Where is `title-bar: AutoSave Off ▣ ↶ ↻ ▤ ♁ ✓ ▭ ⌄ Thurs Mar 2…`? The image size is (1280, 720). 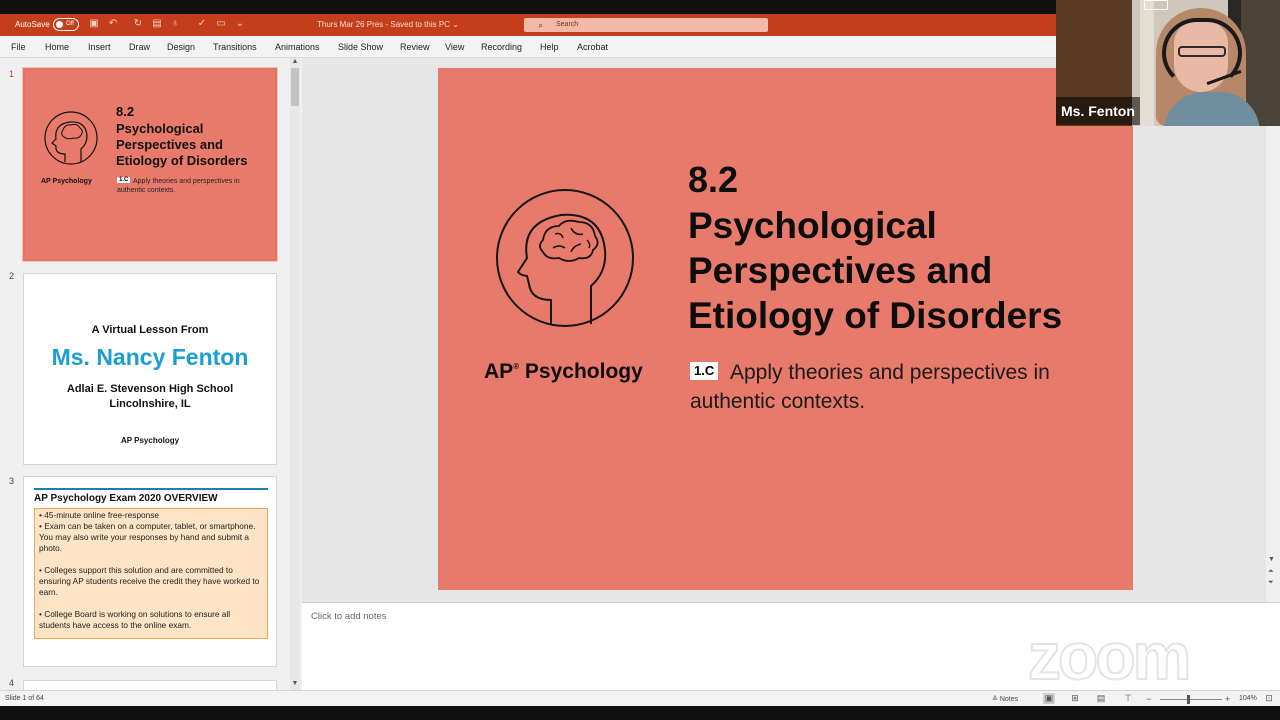 title-bar: AutoSave Off ▣ ↶ ↻ ▤ ♁ ✓ ▭ ⌄ Thurs Mar 2… is located at coordinates (528, 25).